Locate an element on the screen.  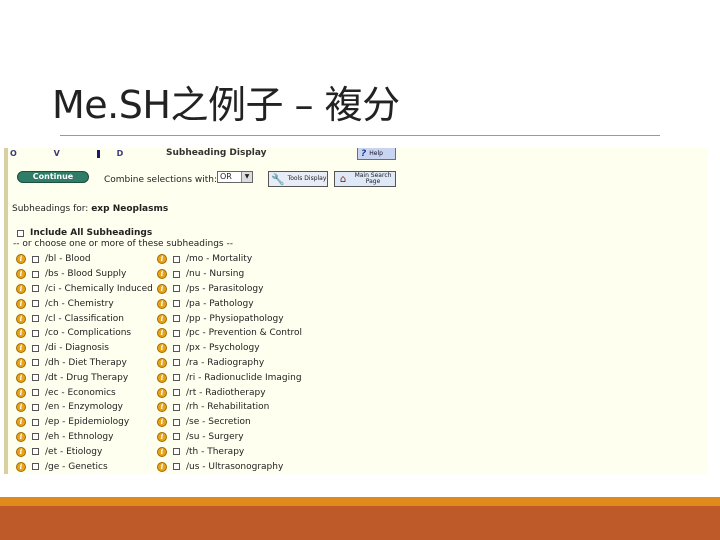
subheading-row: i/th - Therapy is located at coordinates (229, 451).